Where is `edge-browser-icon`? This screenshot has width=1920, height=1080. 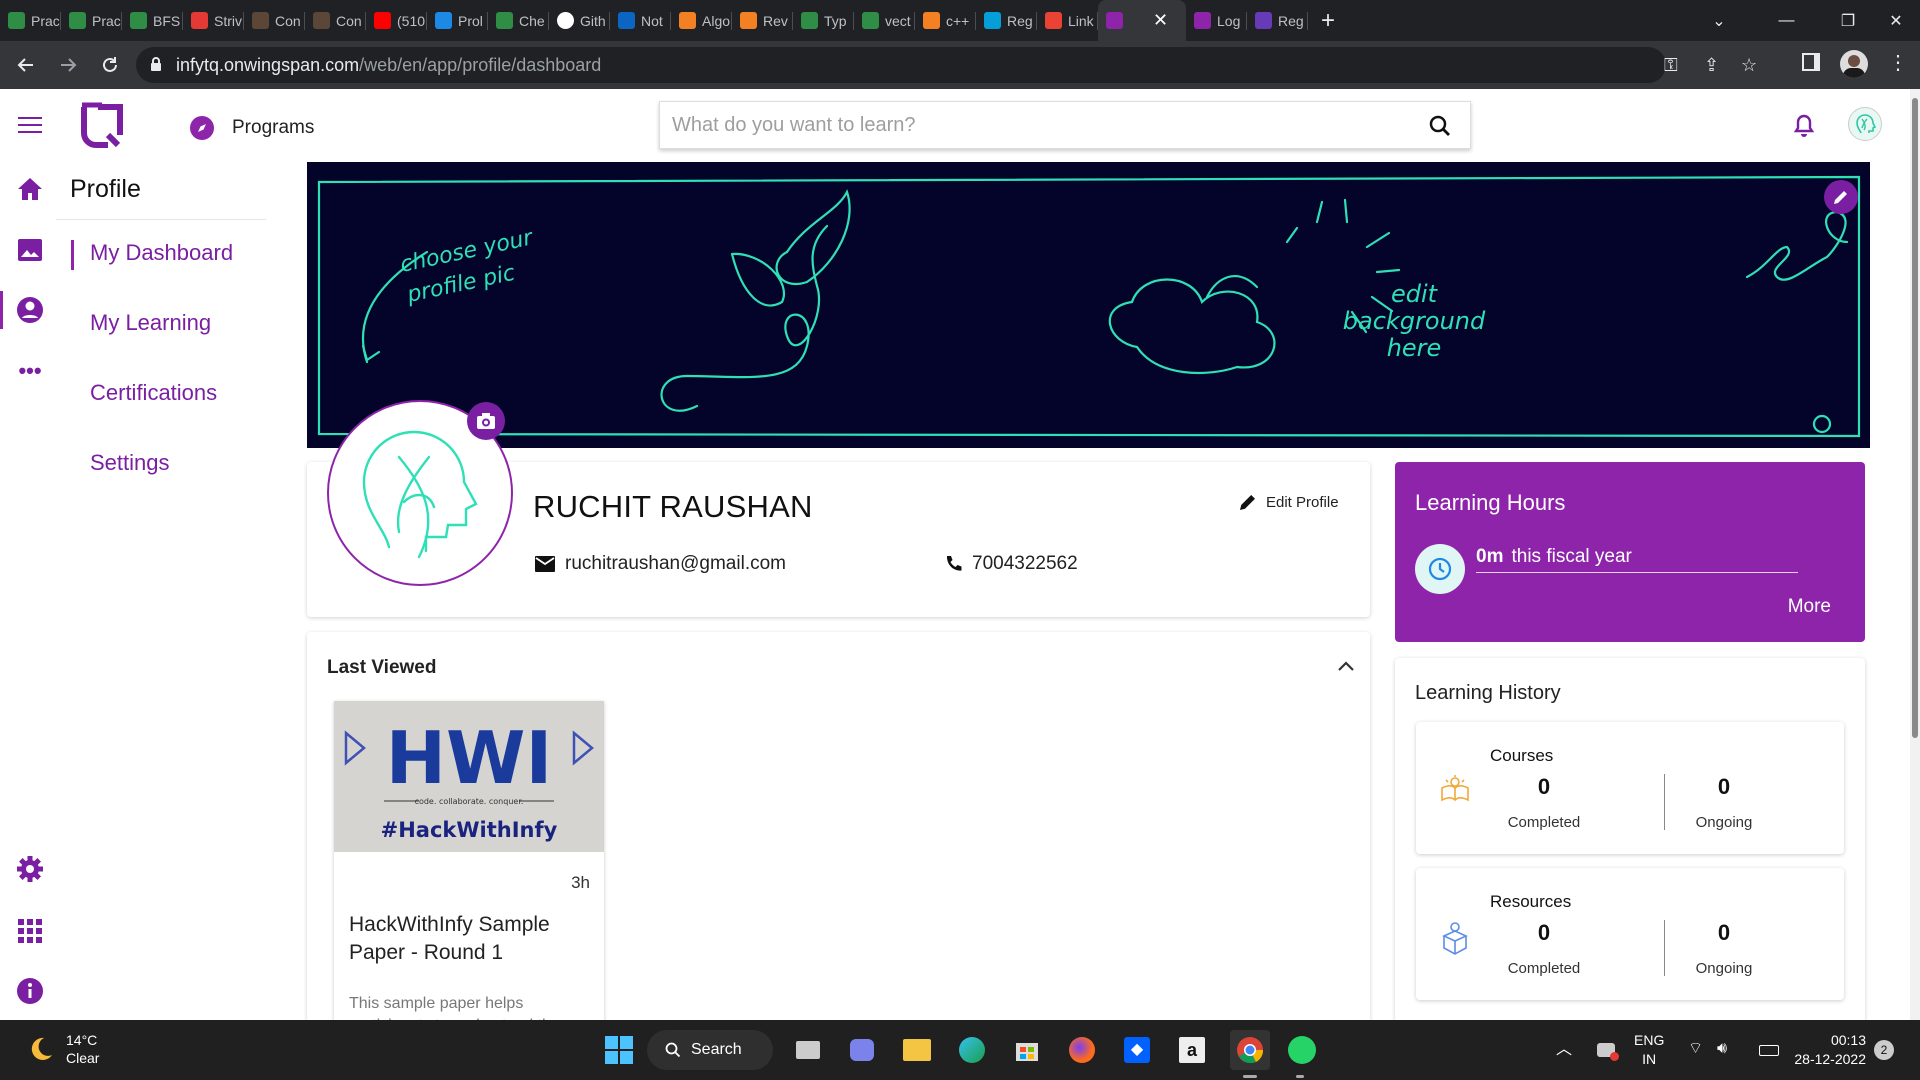 edge-browser-icon is located at coordinates (972, 1050).